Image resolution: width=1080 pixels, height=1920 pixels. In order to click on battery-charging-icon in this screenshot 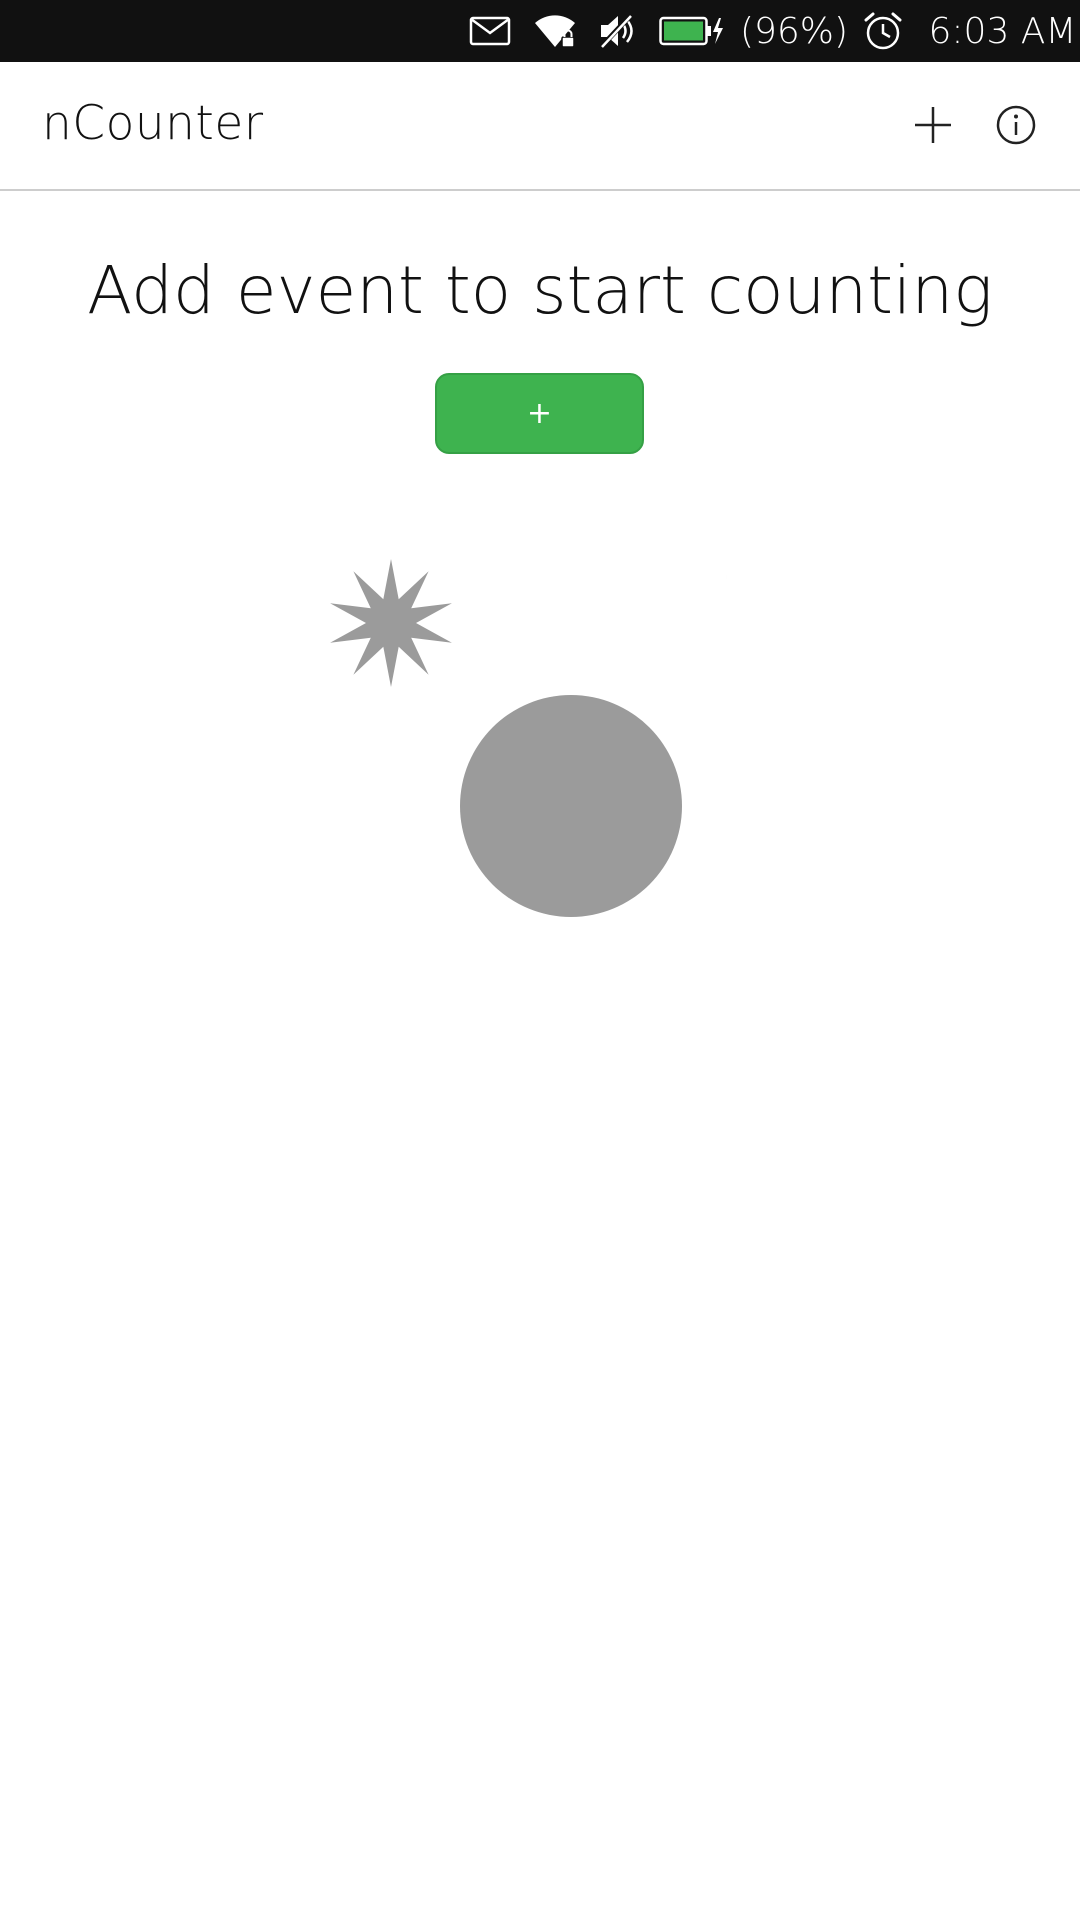, I will do `click(692, 31)`.